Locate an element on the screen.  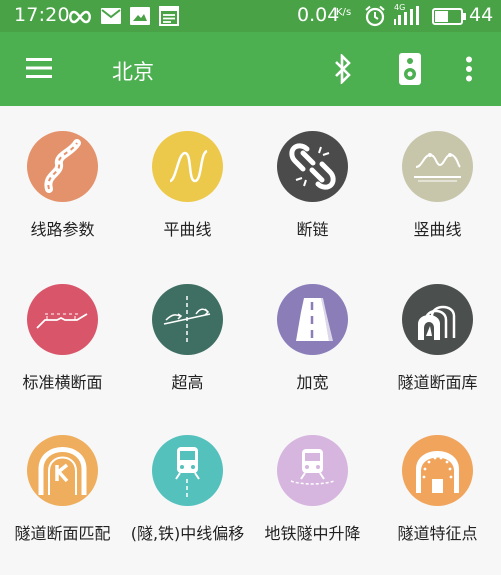
loop-icon is located at coordinates (80, 18).